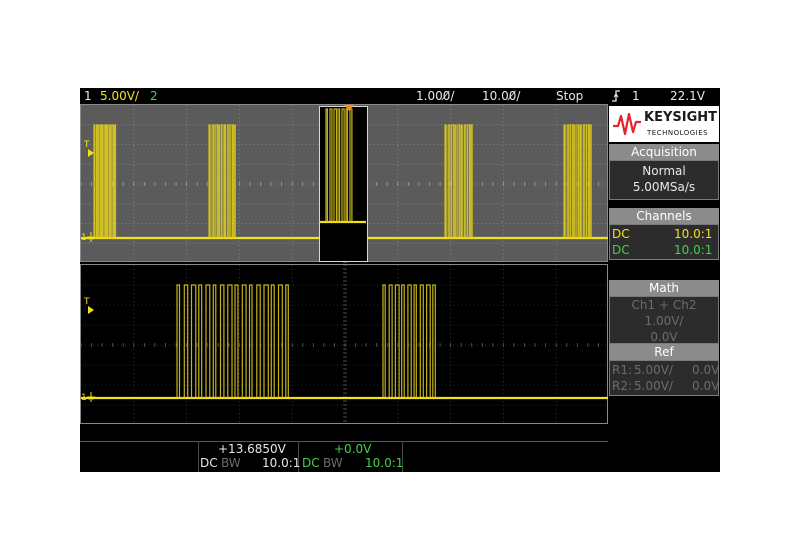  I want to click on ref-box: R1: 5.00V/ 0.0V R2: 5.00V/ 0.0V, so click(664, 378).